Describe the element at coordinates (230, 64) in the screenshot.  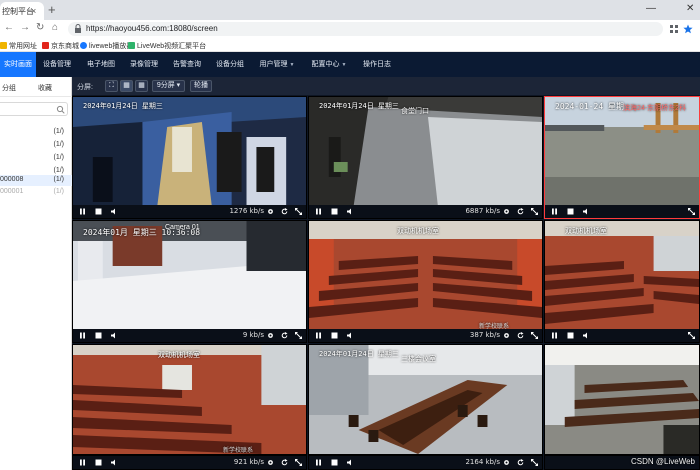
I see `nav-device-group: 设备分组` at that location.